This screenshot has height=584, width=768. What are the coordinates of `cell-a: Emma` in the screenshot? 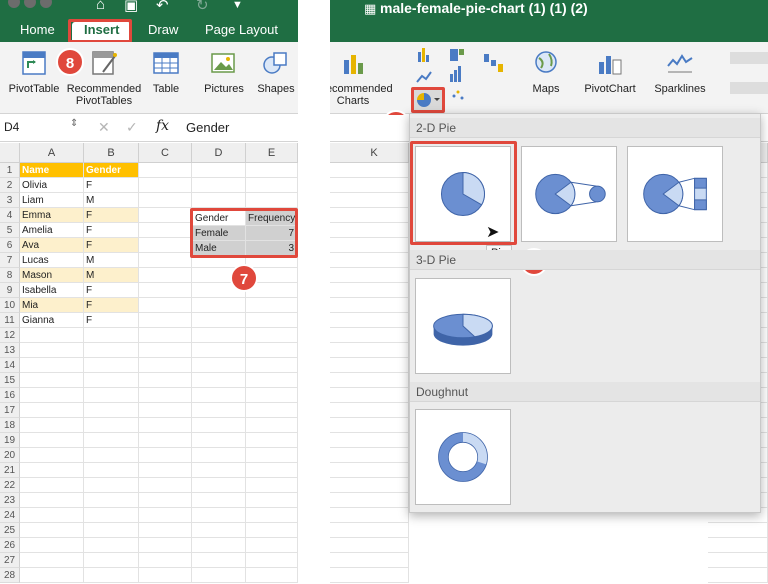 It's located at (52, 215).